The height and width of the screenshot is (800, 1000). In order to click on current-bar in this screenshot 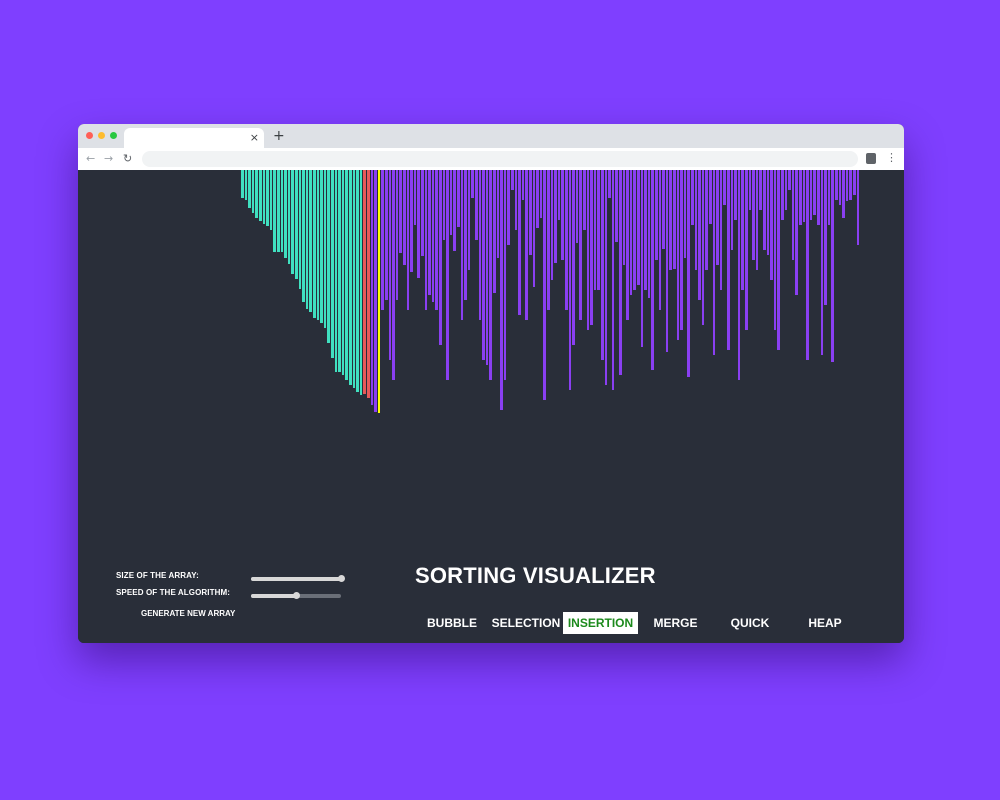, I will do `click(379, 291)`.